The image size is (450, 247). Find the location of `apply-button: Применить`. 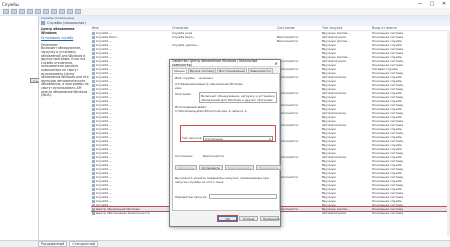

apply-button: Применить is located at coordinates (270, 218).